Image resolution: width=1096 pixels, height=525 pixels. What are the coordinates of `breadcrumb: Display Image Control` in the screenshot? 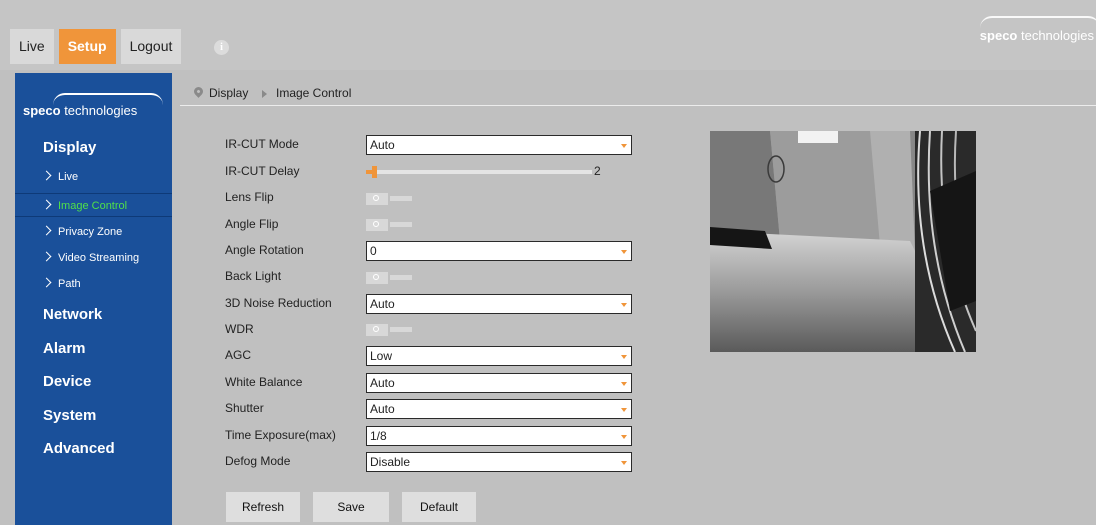 It's located at (638, 93).